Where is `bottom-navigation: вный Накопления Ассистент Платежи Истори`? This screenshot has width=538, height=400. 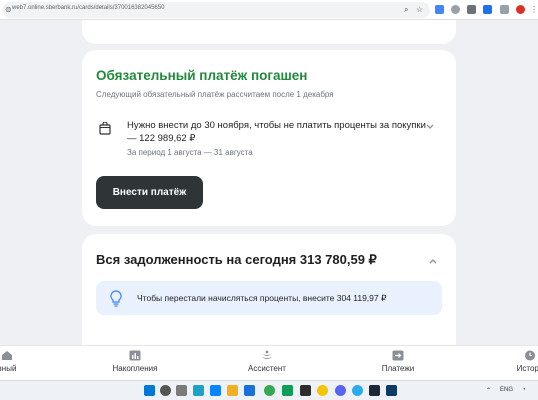 bottom-navigation: вный Накопления Ассистент Платежи Истори is located at coordinates (269, 362).